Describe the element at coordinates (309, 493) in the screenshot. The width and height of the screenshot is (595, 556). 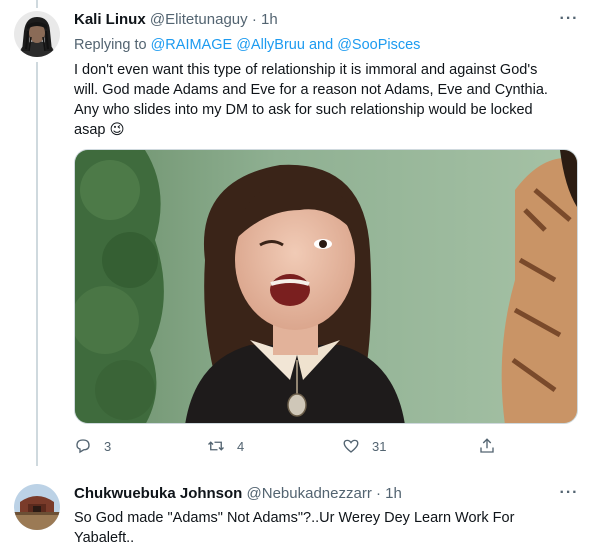
I see `author-handle: @Nebukadnezzarr` at that location.